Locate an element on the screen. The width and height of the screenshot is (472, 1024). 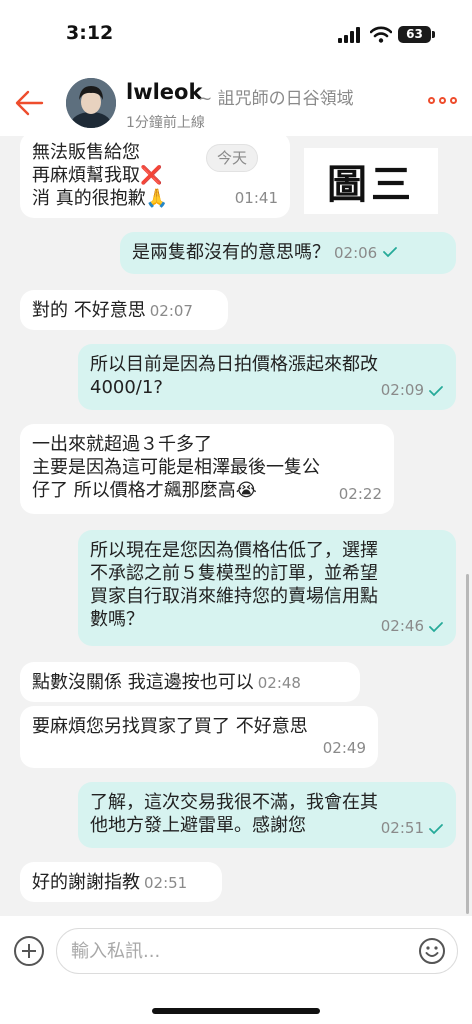
message-time: 02:48 is located at coordinates (279, 683).